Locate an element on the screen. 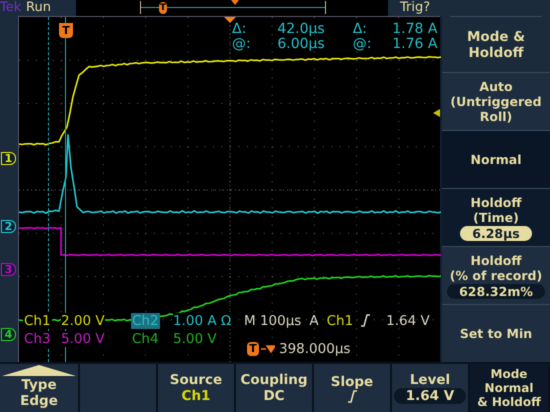 This screenshot has height=412, width=550. menu-label: Holdoff (% of record) is located at coordinates (496, 267).